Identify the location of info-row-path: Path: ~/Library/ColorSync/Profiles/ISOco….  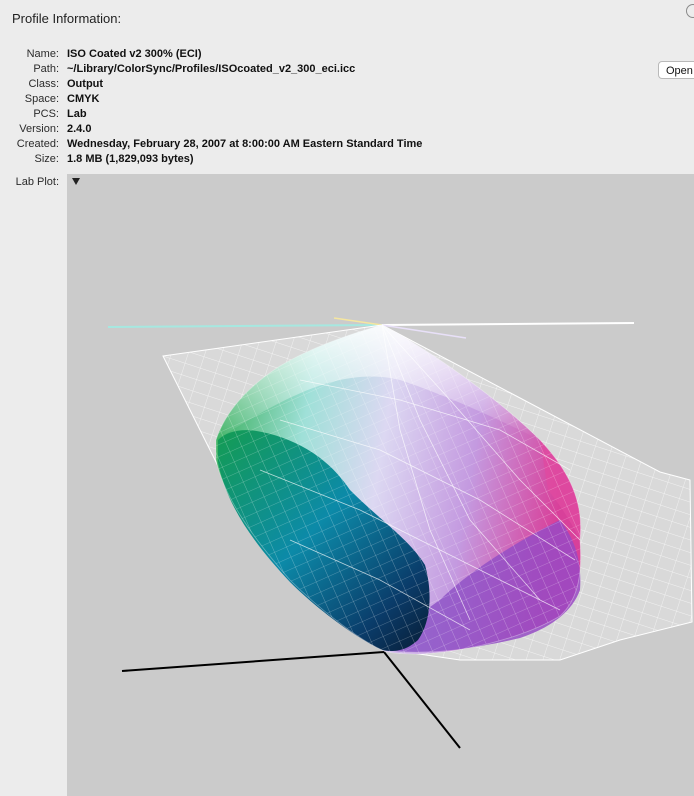
(347, 69).